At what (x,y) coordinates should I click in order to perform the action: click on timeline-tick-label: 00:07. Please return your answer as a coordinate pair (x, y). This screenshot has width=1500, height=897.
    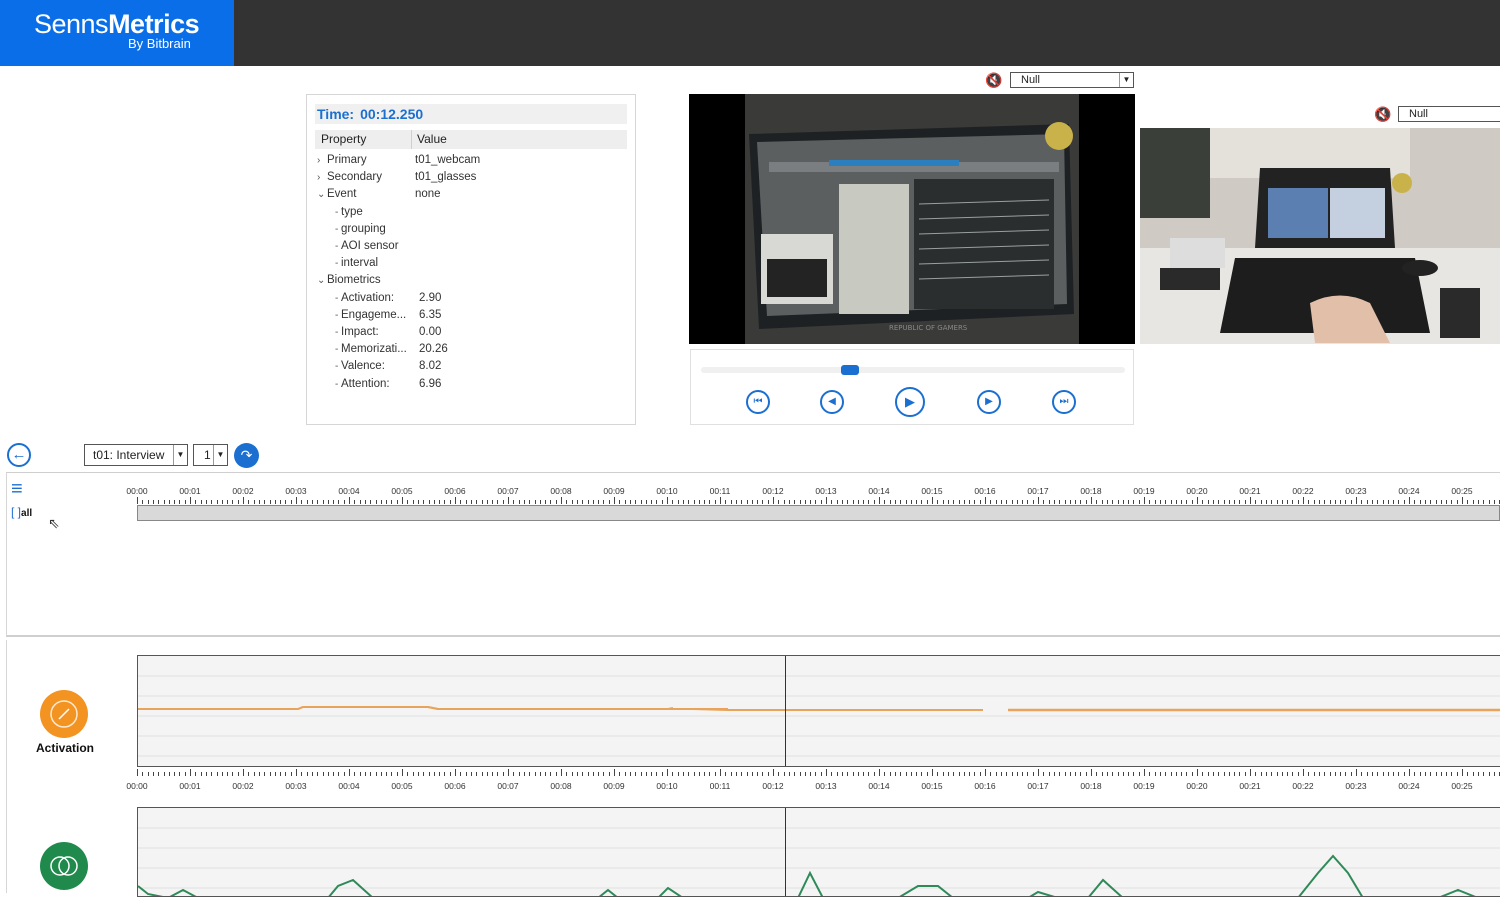
    Looking at the image, I should click on (508, 491).